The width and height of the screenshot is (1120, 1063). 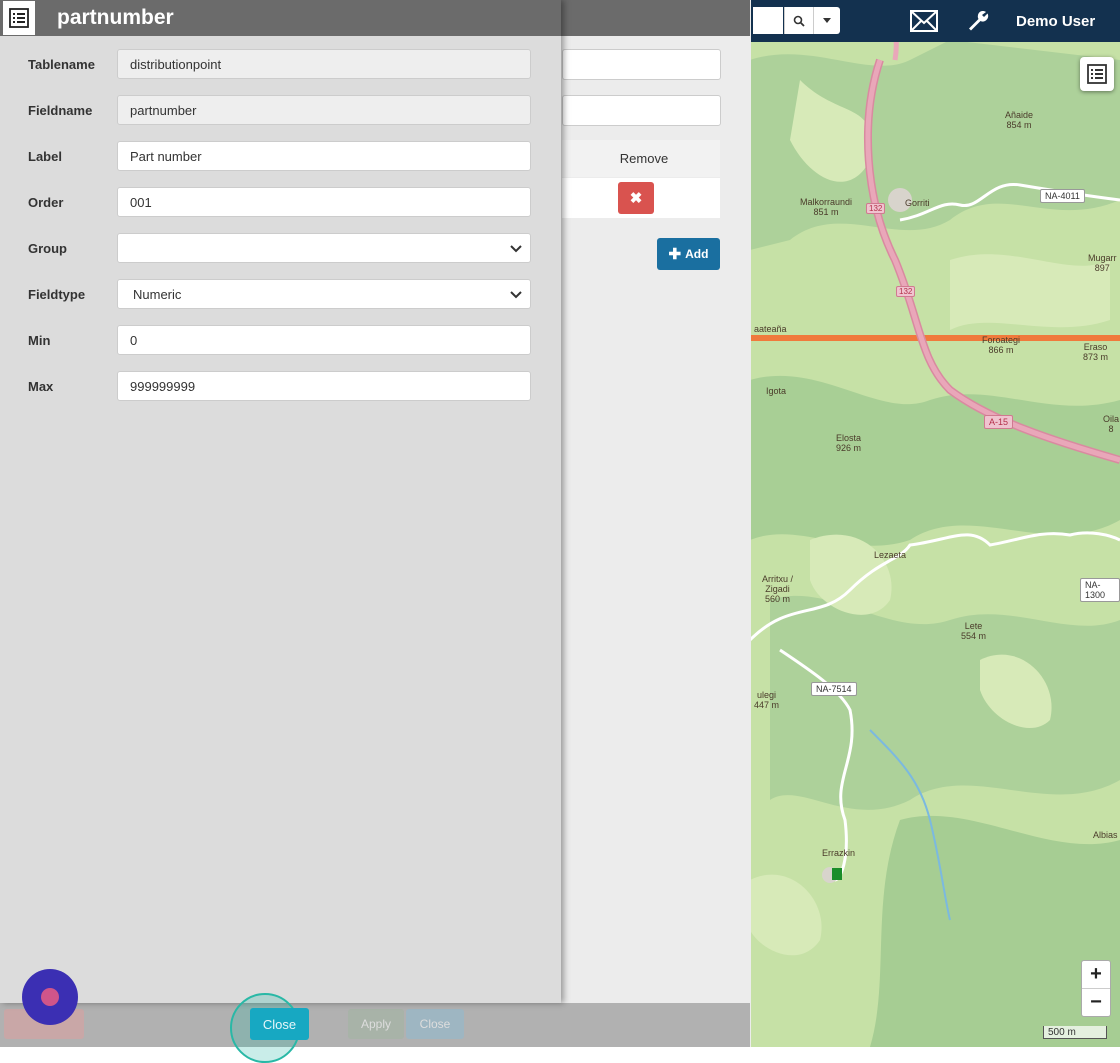 I want to click on map-label: Mugarr 897, so click(x=1102, y=263).